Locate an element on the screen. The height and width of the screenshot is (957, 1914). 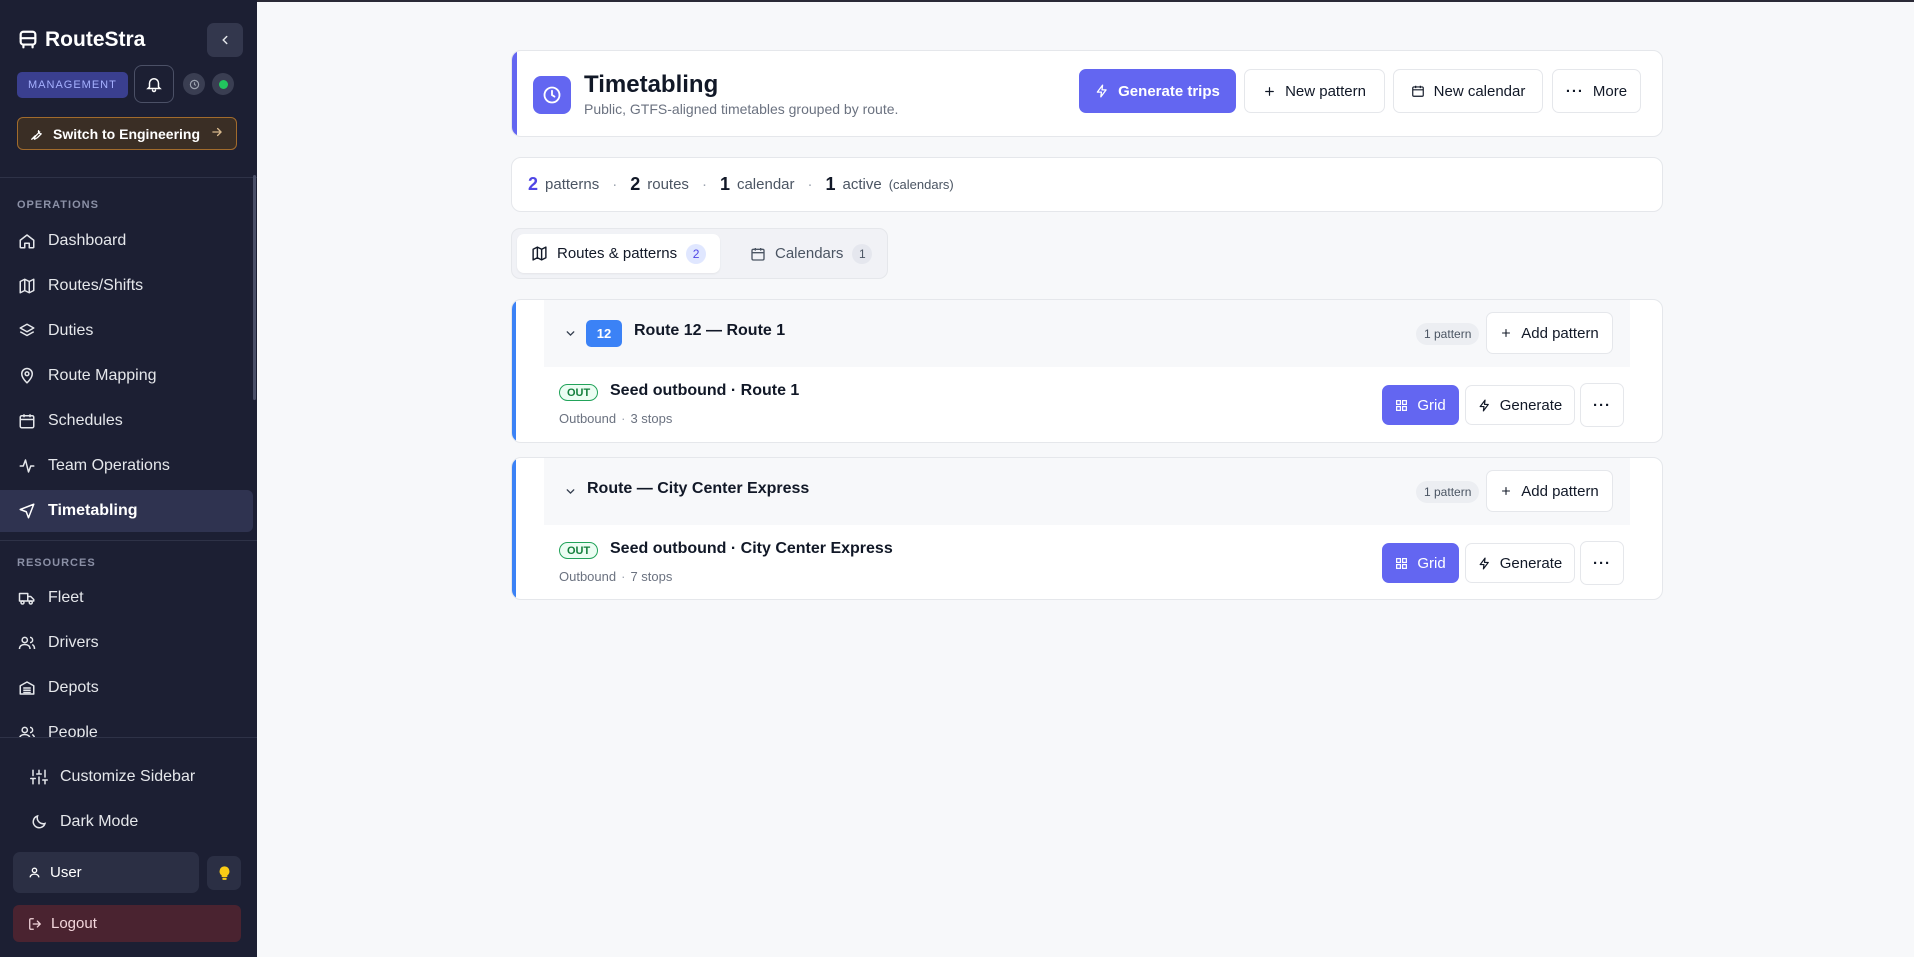
view-tabs: Routes & patterns 2 Calendars 1 is located at coordinates (699, 253).